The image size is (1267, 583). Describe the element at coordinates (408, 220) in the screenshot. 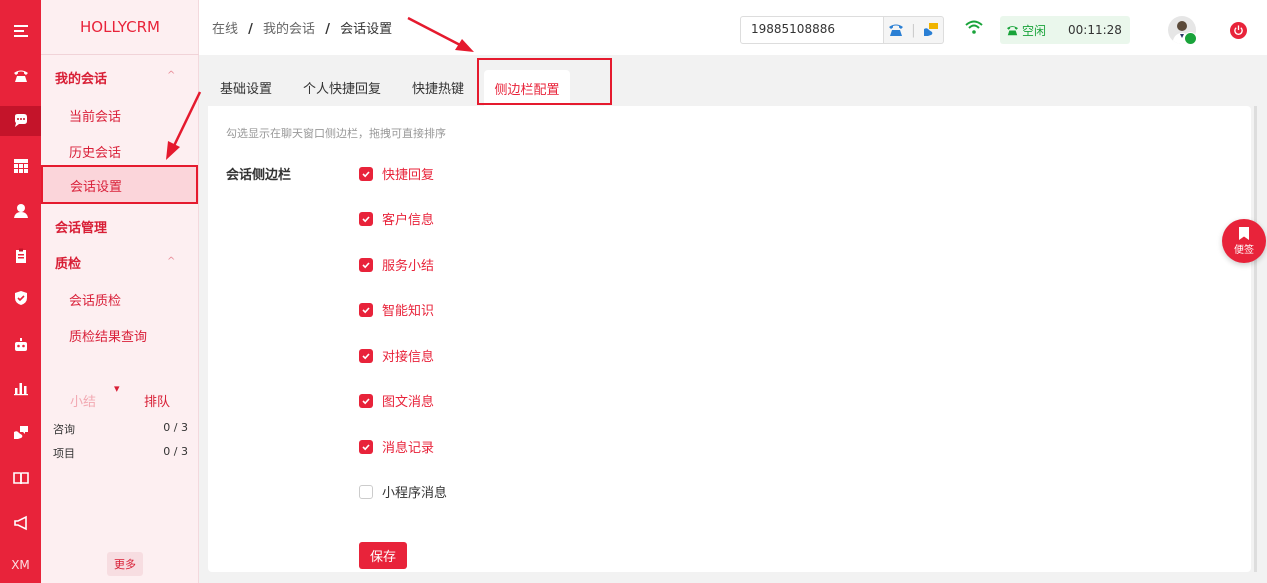

I see `checkbox-label: 客户信息` at that location.